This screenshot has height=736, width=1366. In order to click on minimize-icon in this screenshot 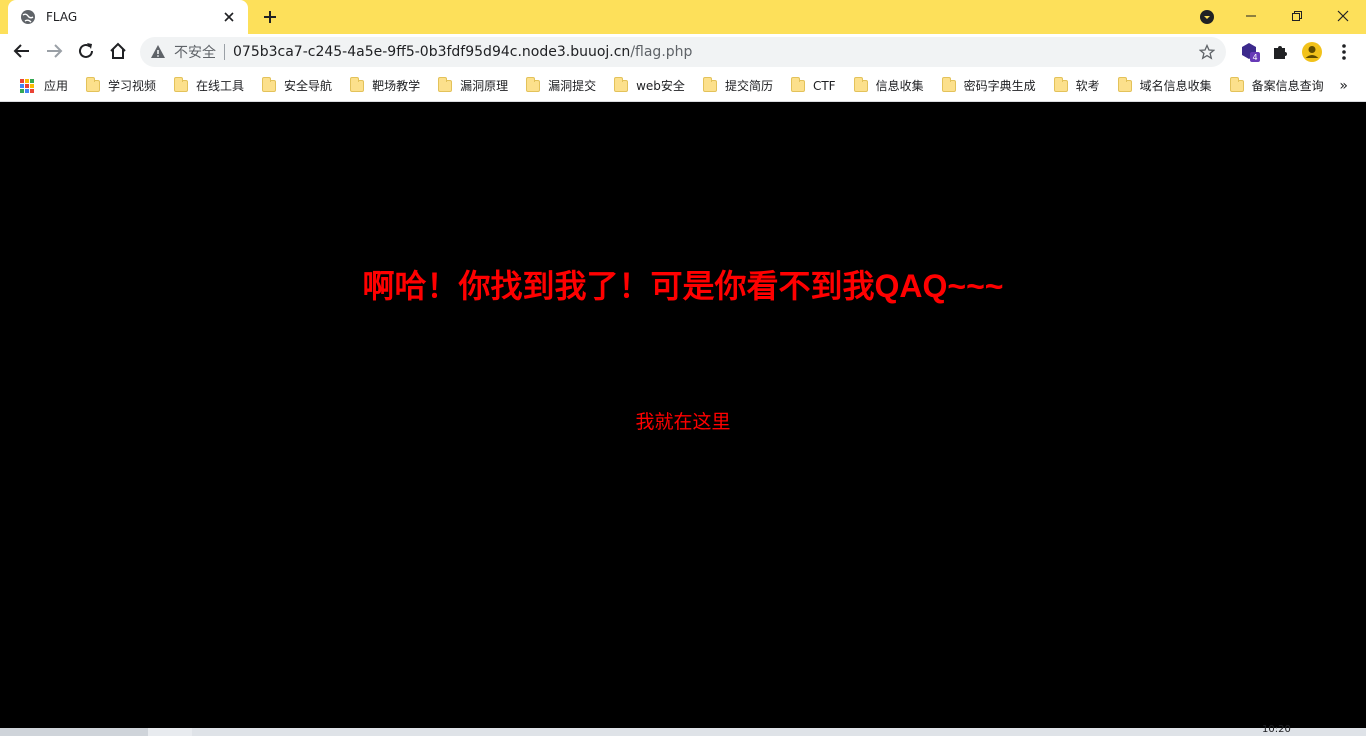, I will do `click(1251, 16)`.